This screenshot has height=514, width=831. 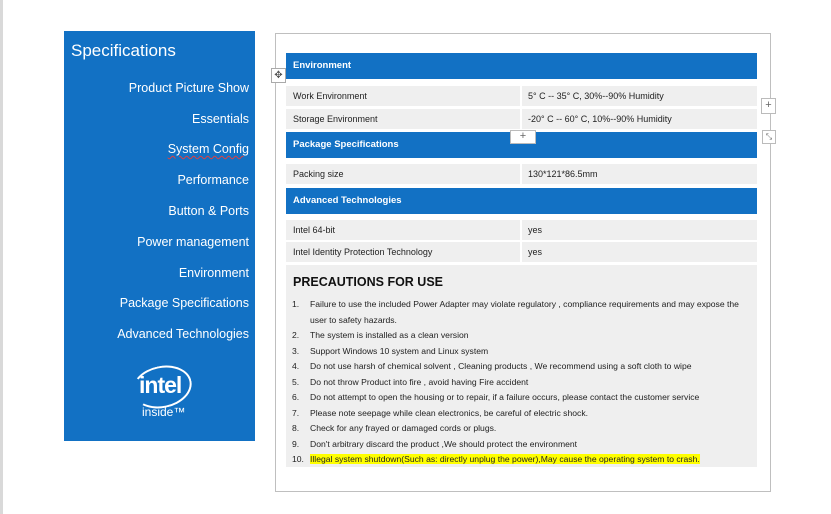 I want to click on table-move-handle-icon: ✥, so click(x=278, y=75).